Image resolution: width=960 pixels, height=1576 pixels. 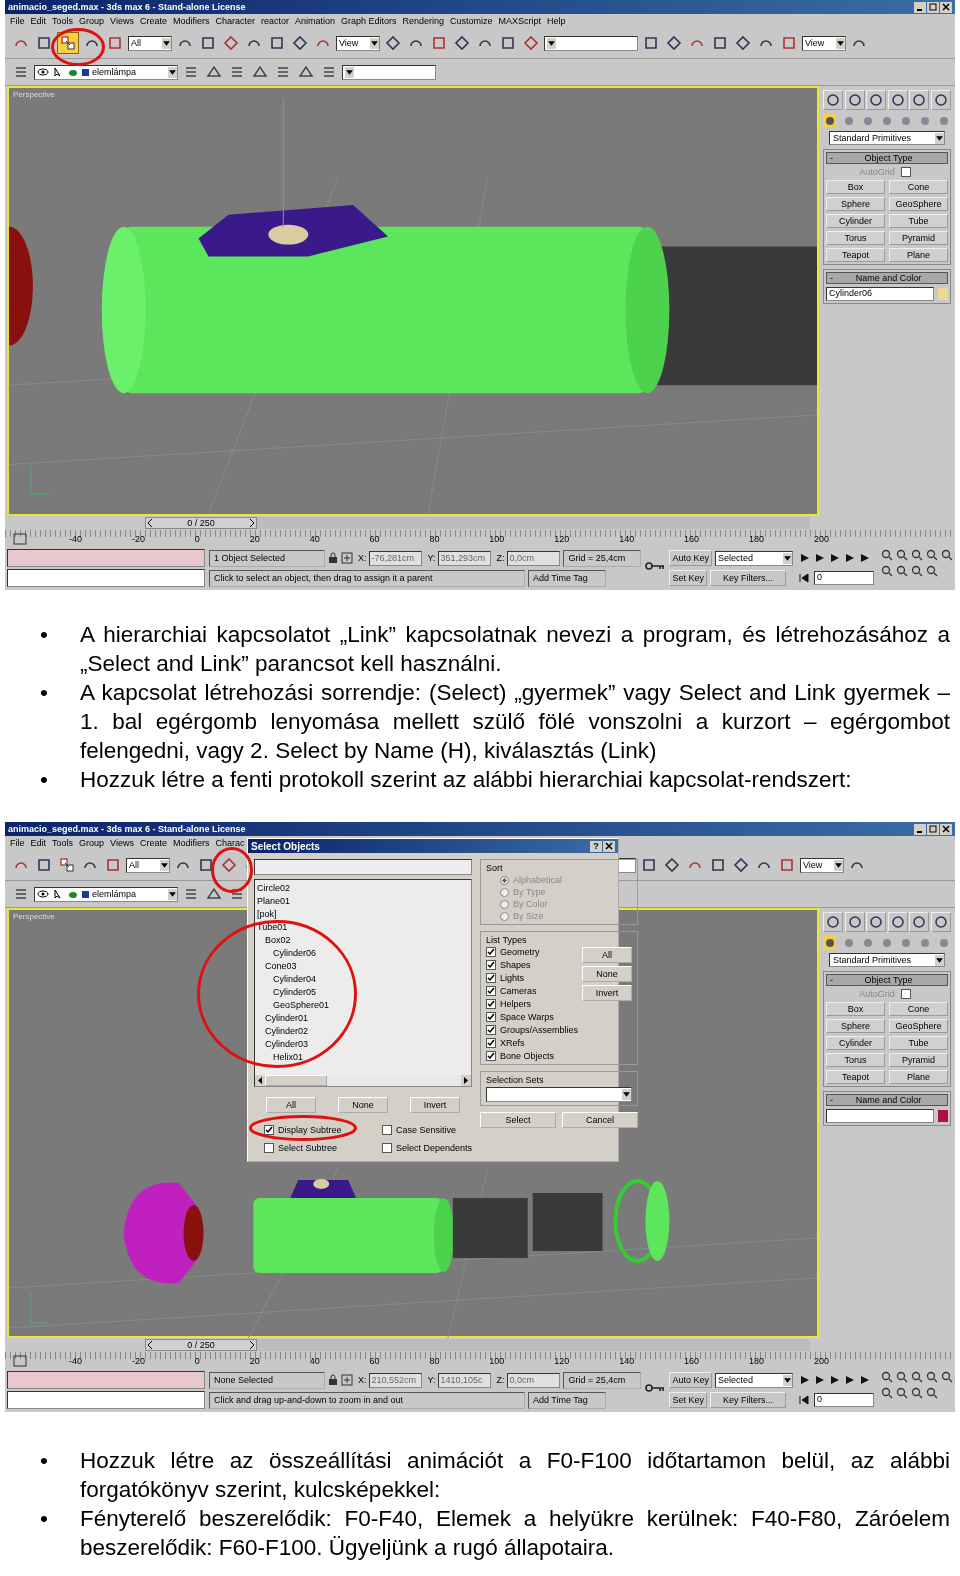 What do you see at coordinates (285, 846) in the screenshot?
I see `dialog-title: Select Objects` at bounding box center [285, 846].